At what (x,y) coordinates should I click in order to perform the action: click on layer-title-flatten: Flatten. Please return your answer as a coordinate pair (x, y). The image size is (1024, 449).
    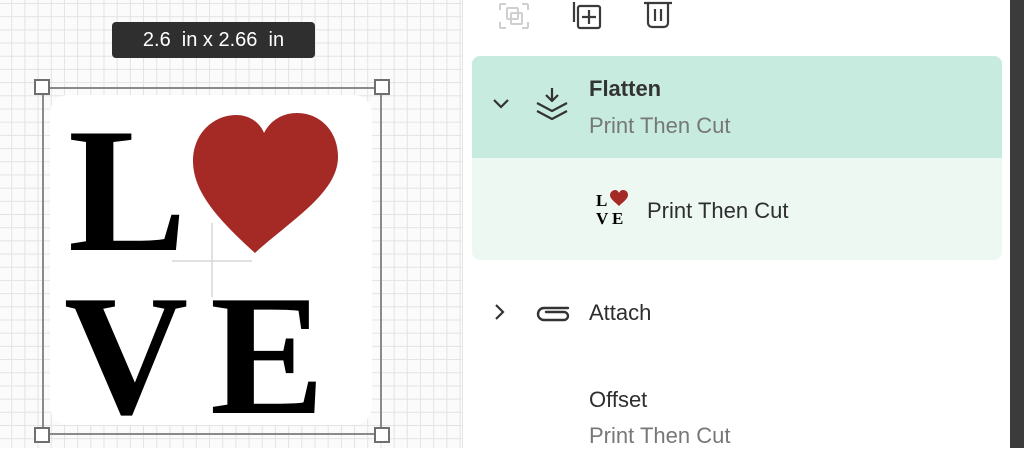
    Looking at the image, I should click on (625, 88).